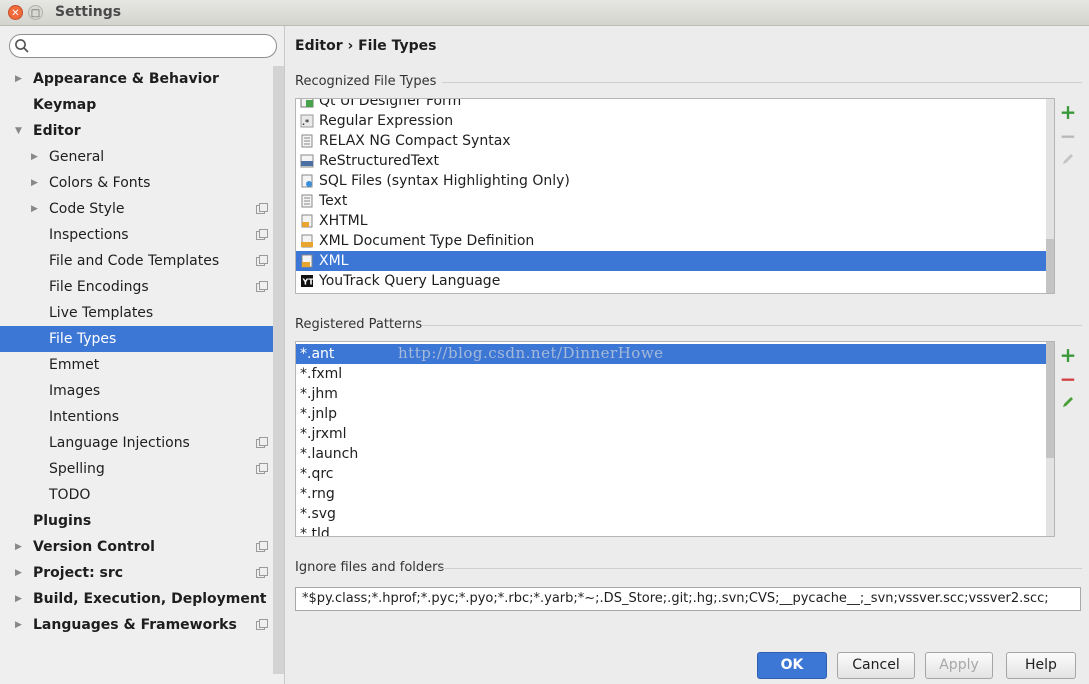 The image size is (1089, 684). Describe the element at coordinates (142, 521) in the screenshot. I see `sidebar-item: Plugins` at that location.